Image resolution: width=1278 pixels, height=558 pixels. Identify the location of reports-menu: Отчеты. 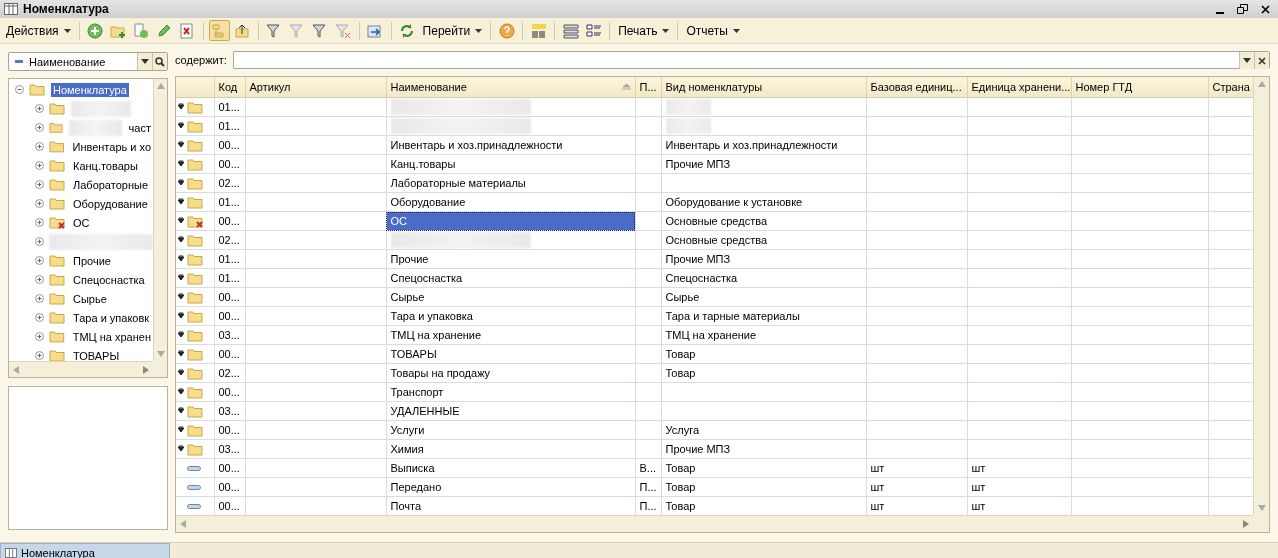
(713, 30).